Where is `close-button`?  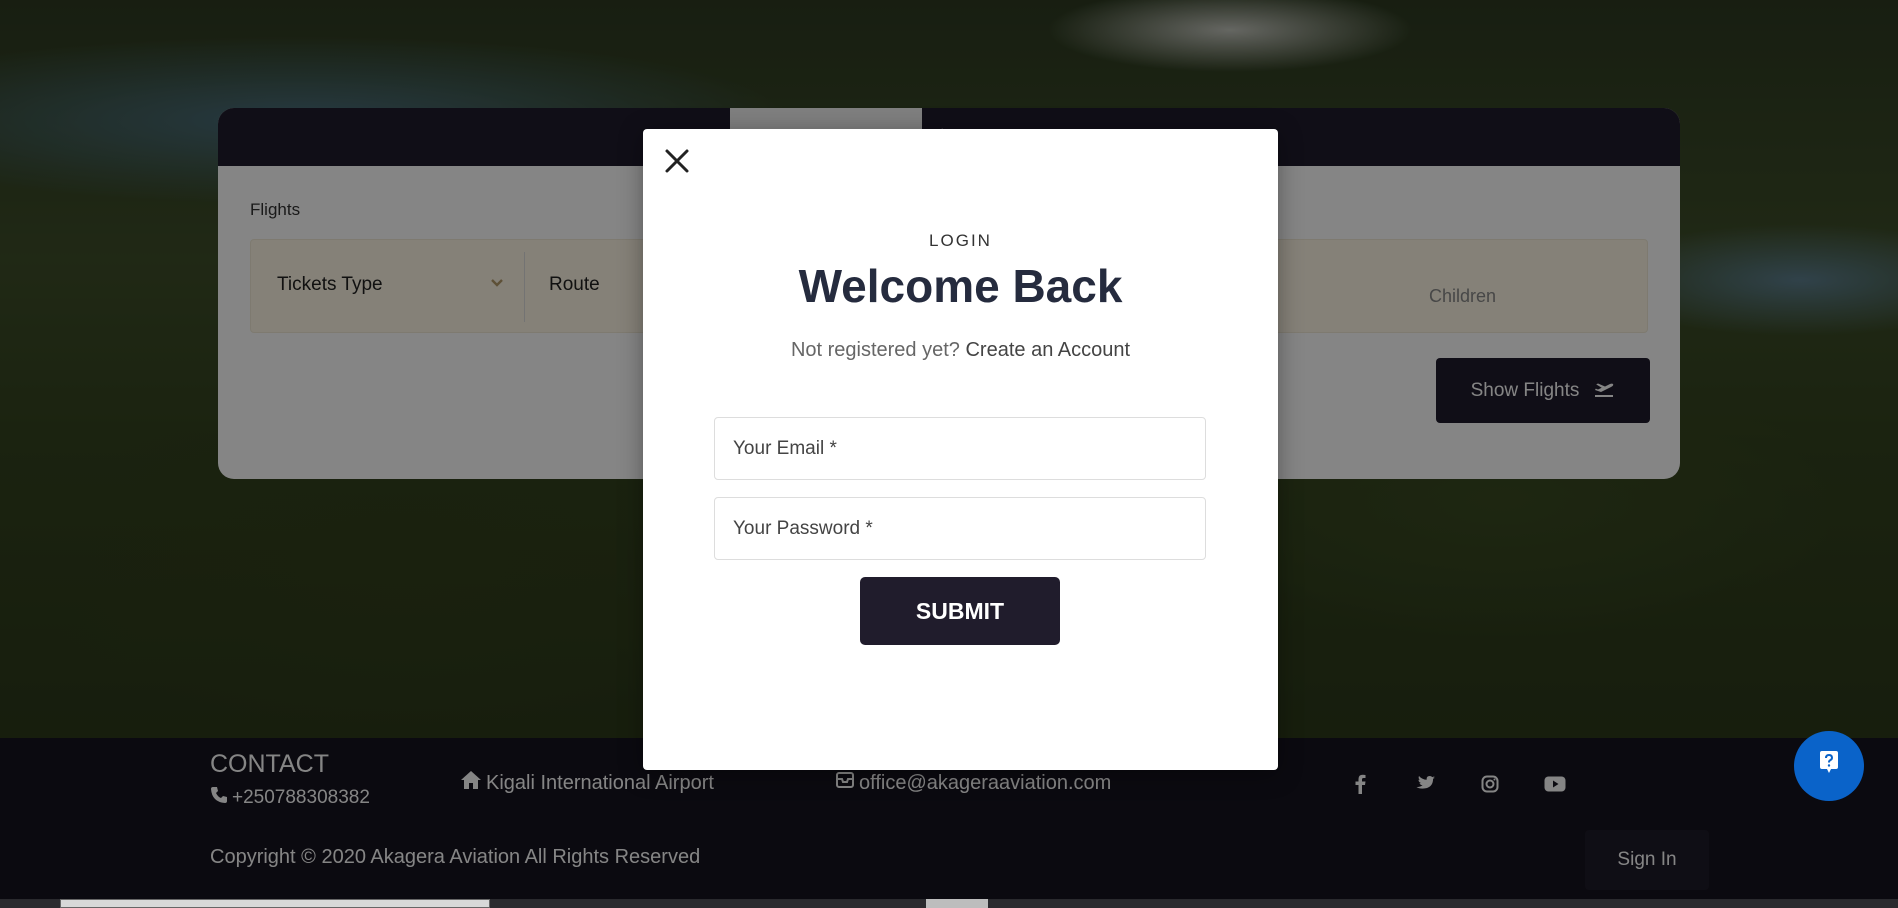
close-button is located at coordinates (677, 163).